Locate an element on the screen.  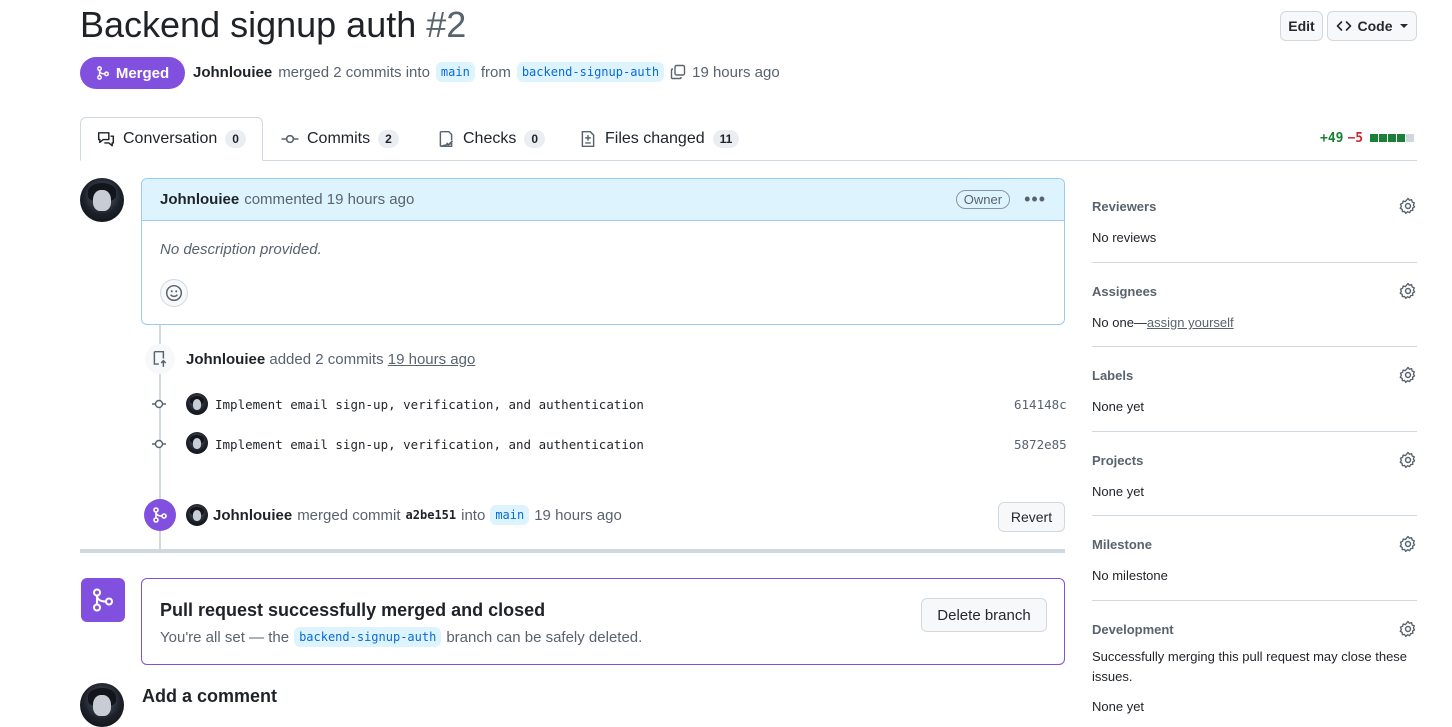
labels-value: None yet is located at coordinates (1118, 406).